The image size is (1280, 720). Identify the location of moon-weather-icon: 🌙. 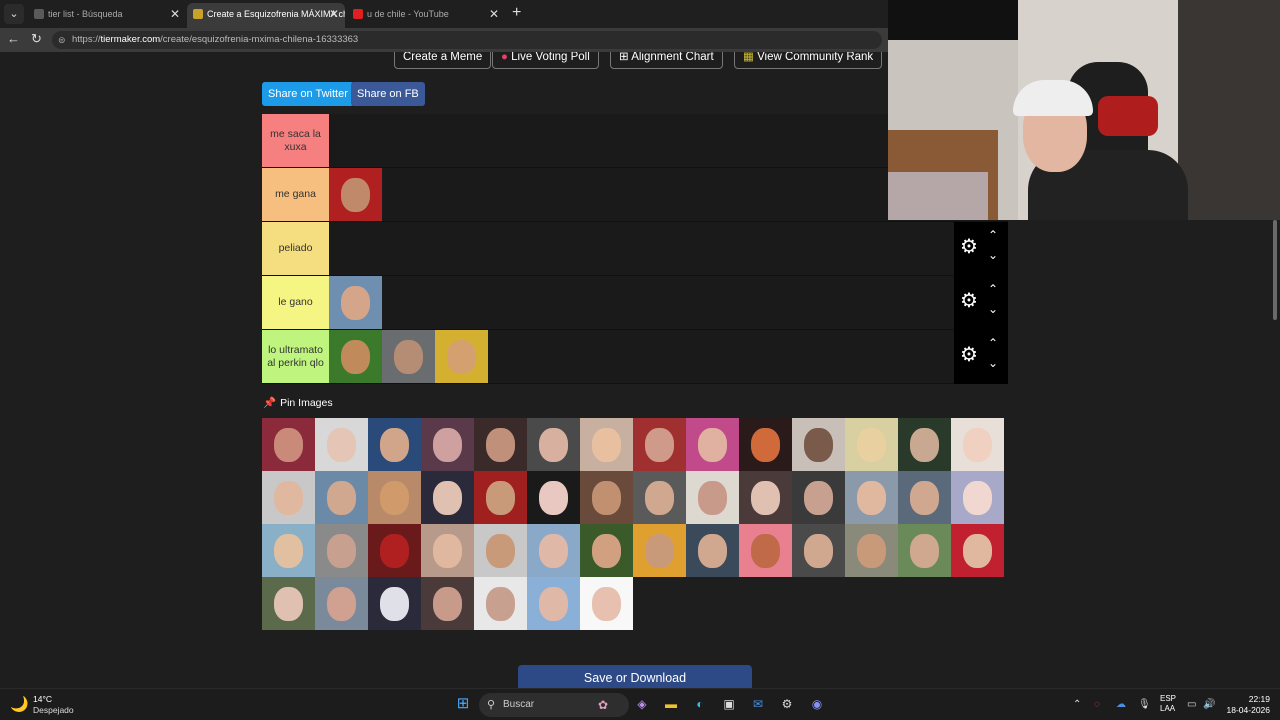
(19, 704).